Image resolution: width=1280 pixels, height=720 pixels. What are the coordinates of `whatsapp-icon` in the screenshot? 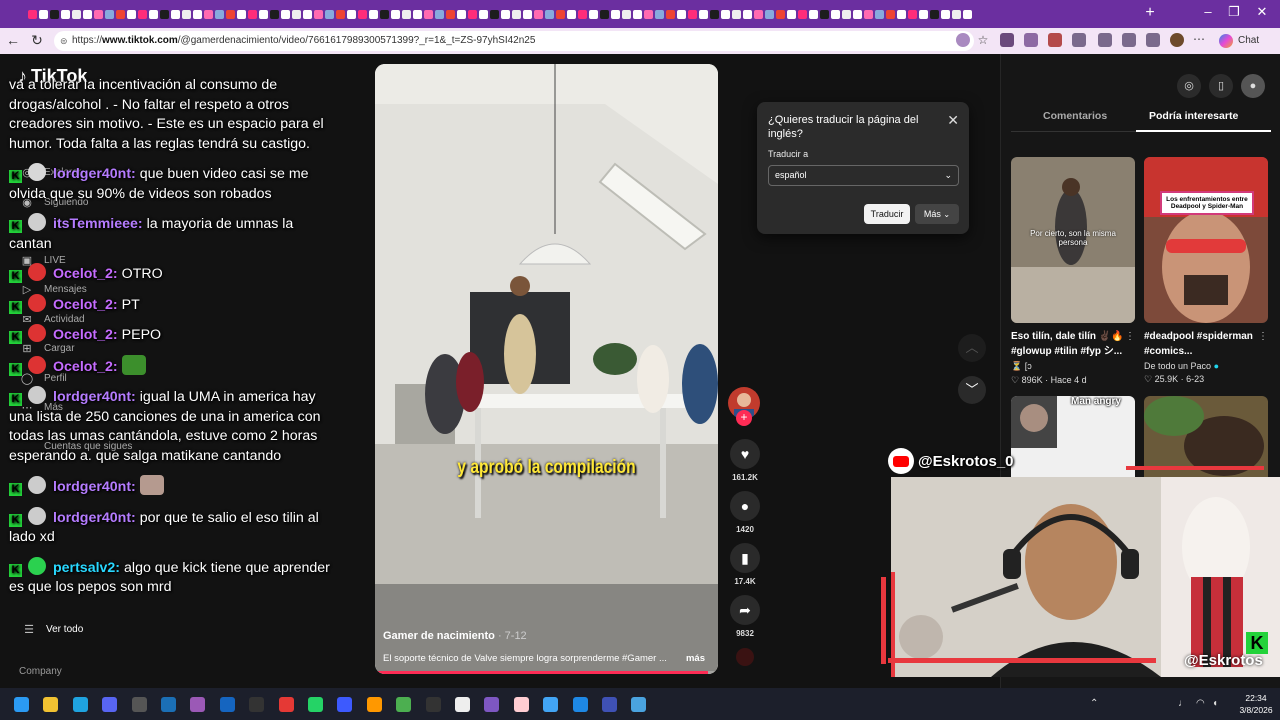 It's located at (315, 704).